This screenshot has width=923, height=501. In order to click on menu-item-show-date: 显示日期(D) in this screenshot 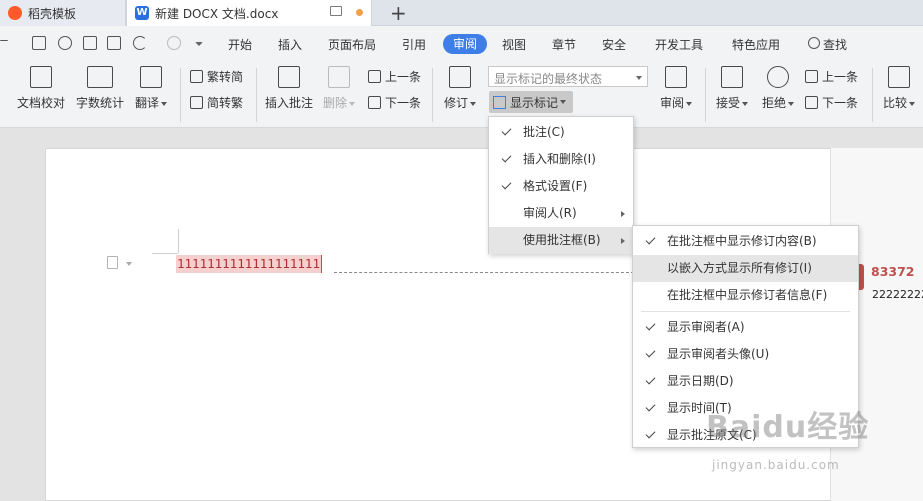, I will do `click(745, 381)`.